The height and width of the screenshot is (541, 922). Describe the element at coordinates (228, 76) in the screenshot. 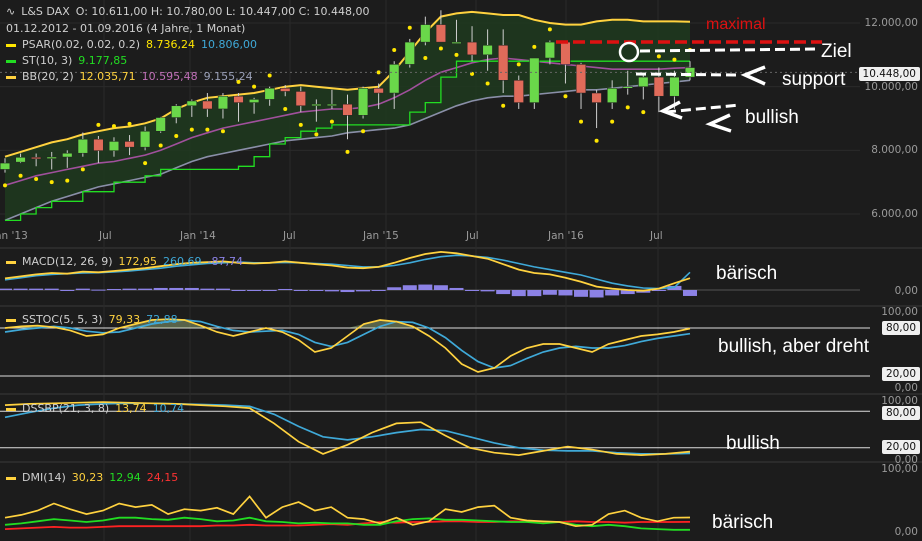

I see `bb-lower-value: 9.155,24` at that location.